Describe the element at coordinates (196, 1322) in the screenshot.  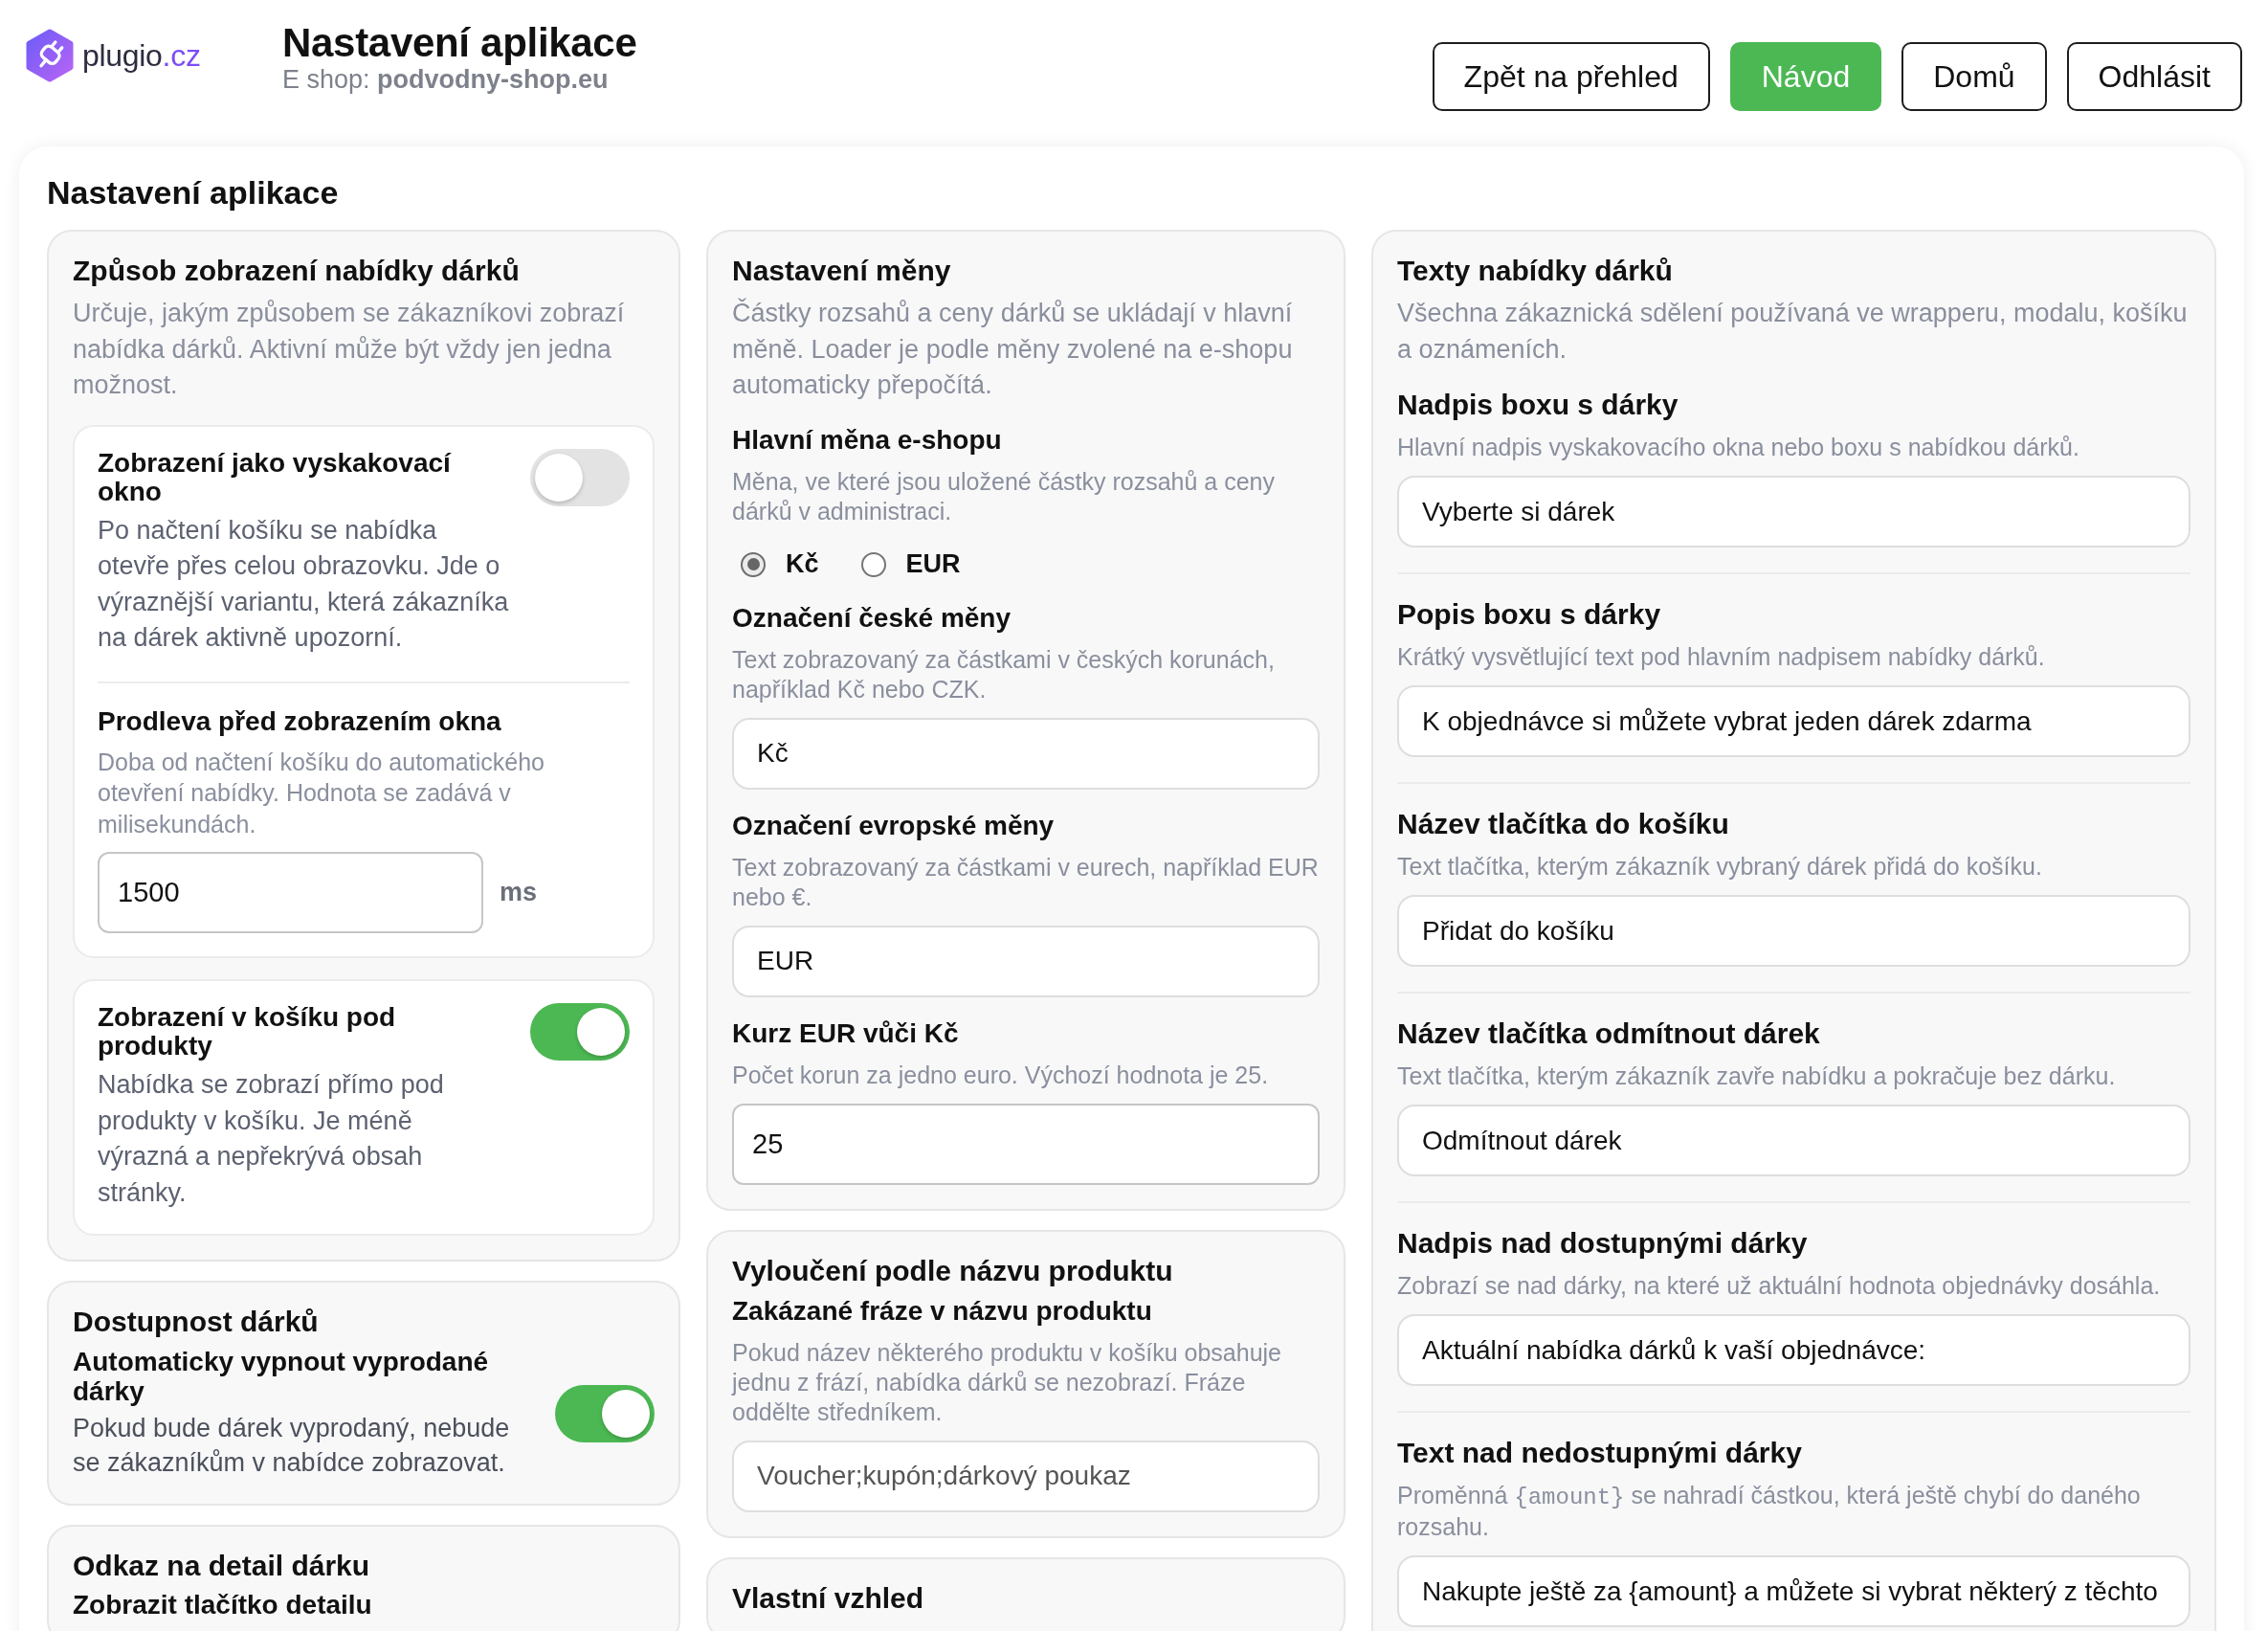
I see `card-title: Dostupnost dárků` at that location.